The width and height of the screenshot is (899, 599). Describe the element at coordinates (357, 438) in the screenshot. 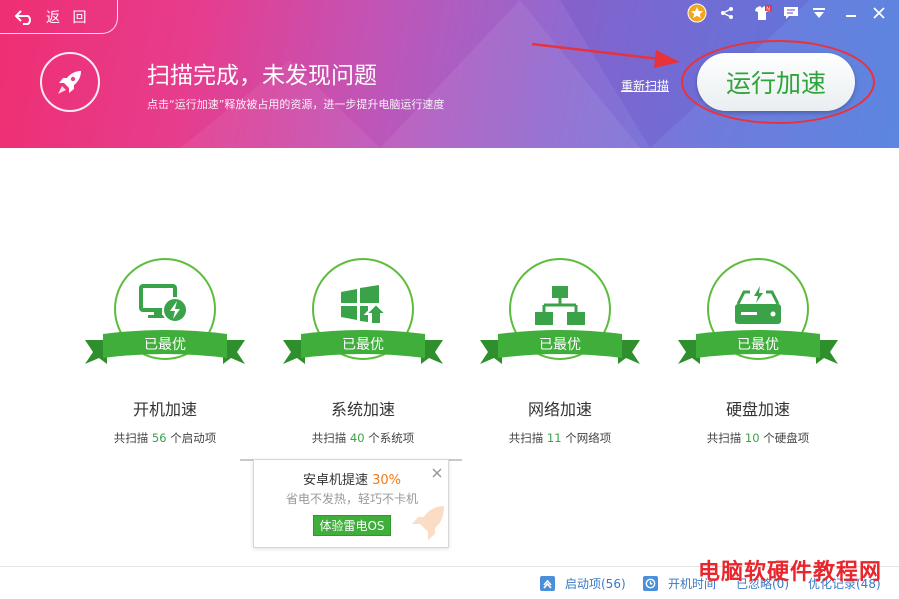

I see `stat-count: 40` at that location.